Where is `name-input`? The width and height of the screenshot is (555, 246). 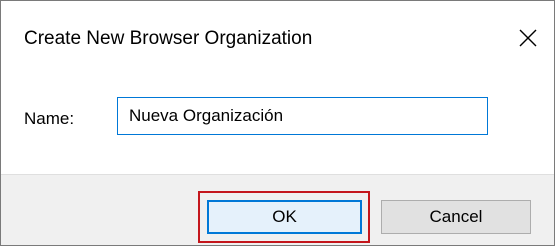 name-input is located at coordinates (302, 116).